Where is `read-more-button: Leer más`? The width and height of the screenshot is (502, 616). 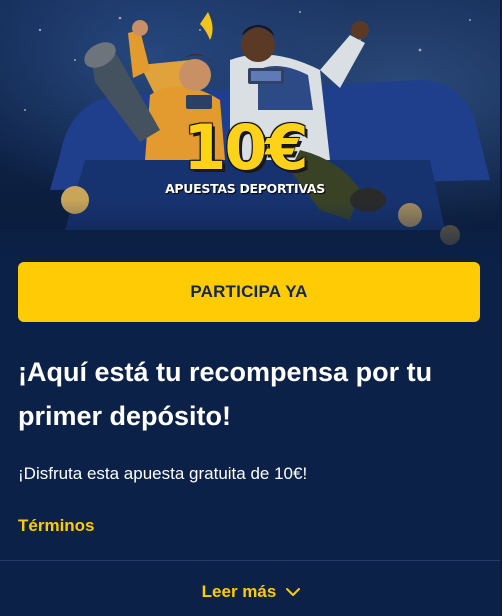 read-more-button: Leer más is located at coordinates (251, 592).